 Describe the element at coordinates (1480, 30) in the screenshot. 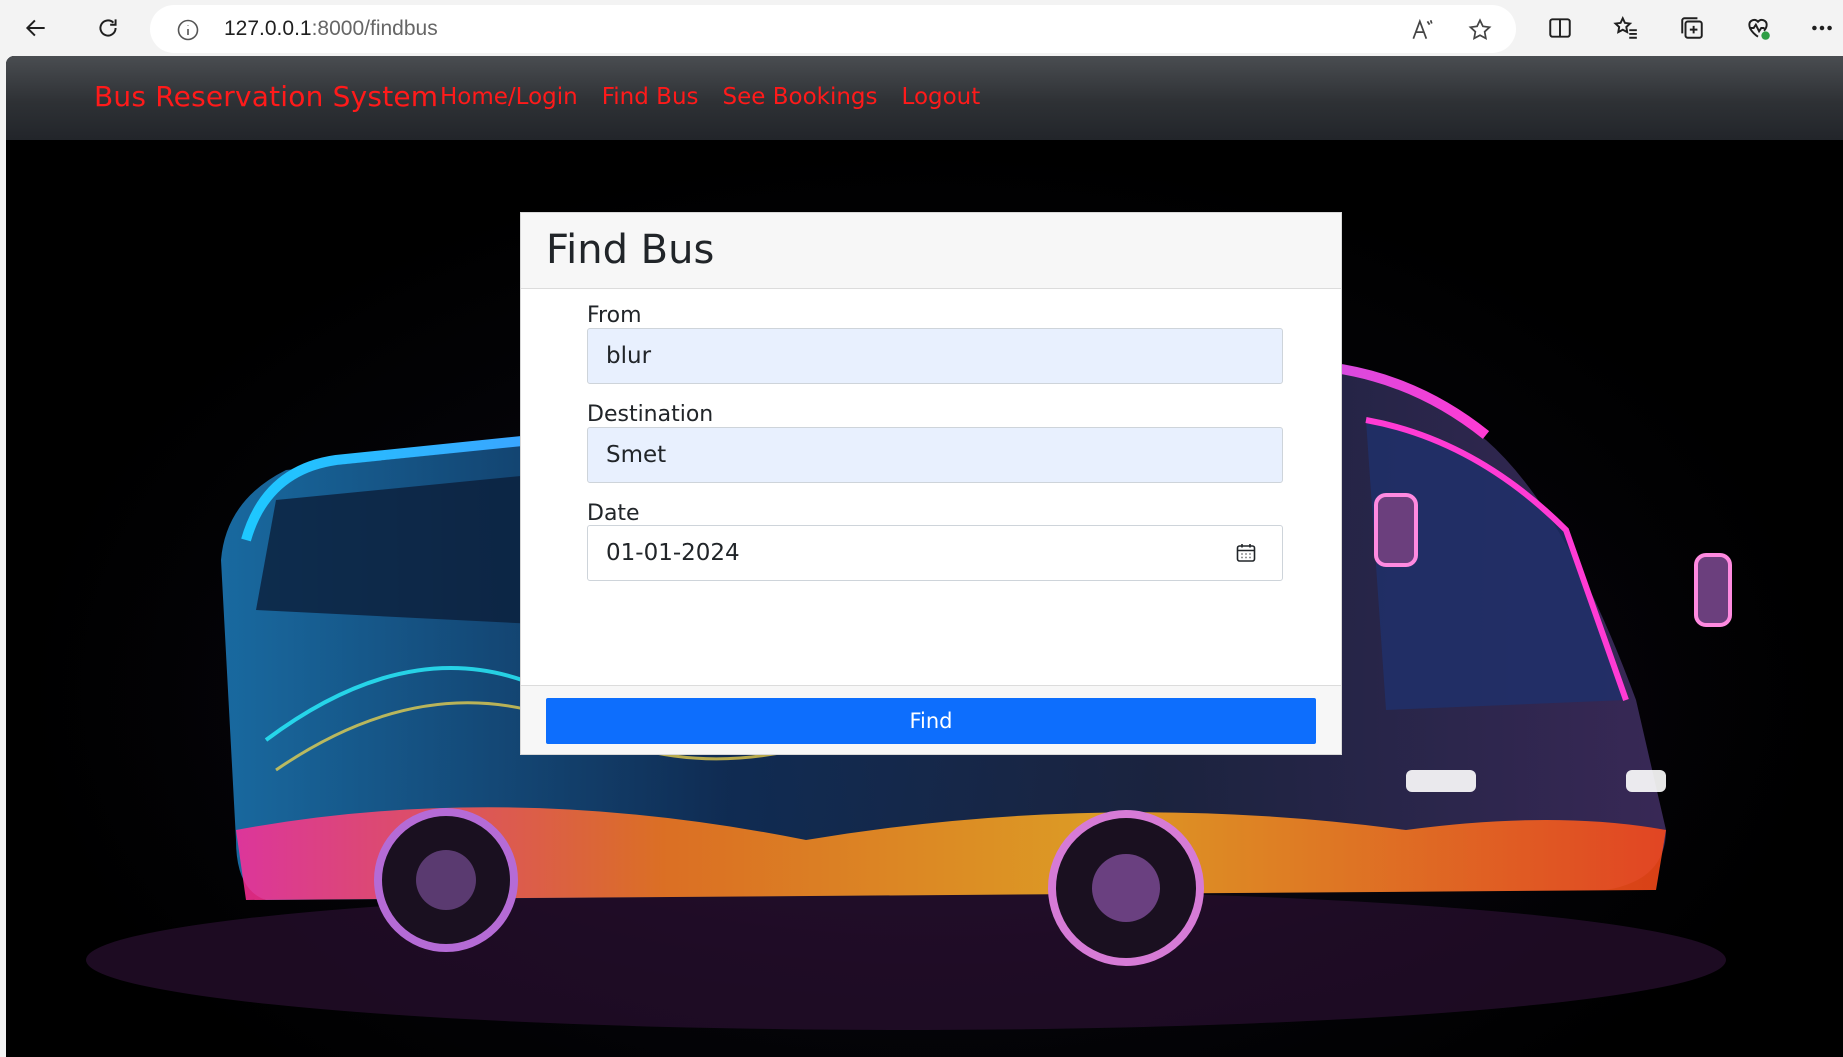

I see `favorite-star-icon` at that location.